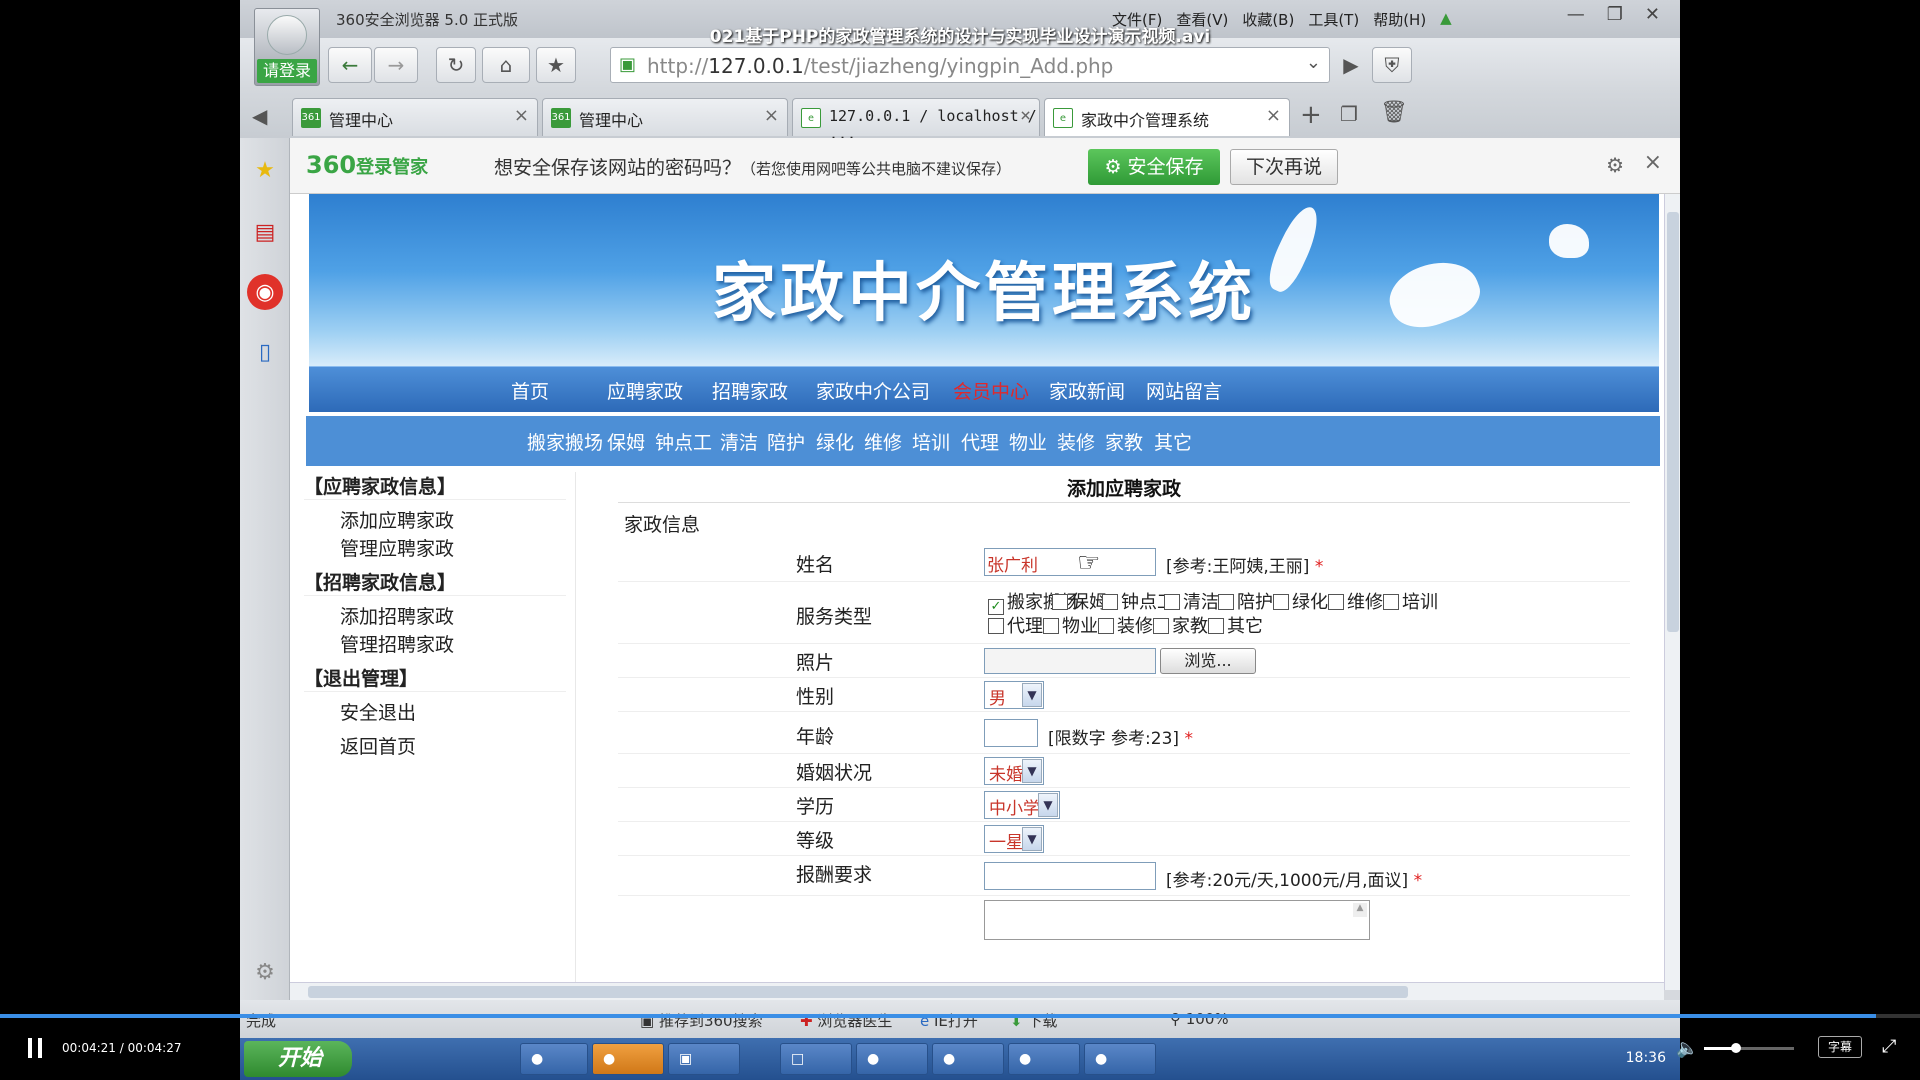 This screenshot has height=1080, width=1920. Describe the element at coordinates (565, 441) in the screenshot. I see `category-link: 搬家搬场` at that location.